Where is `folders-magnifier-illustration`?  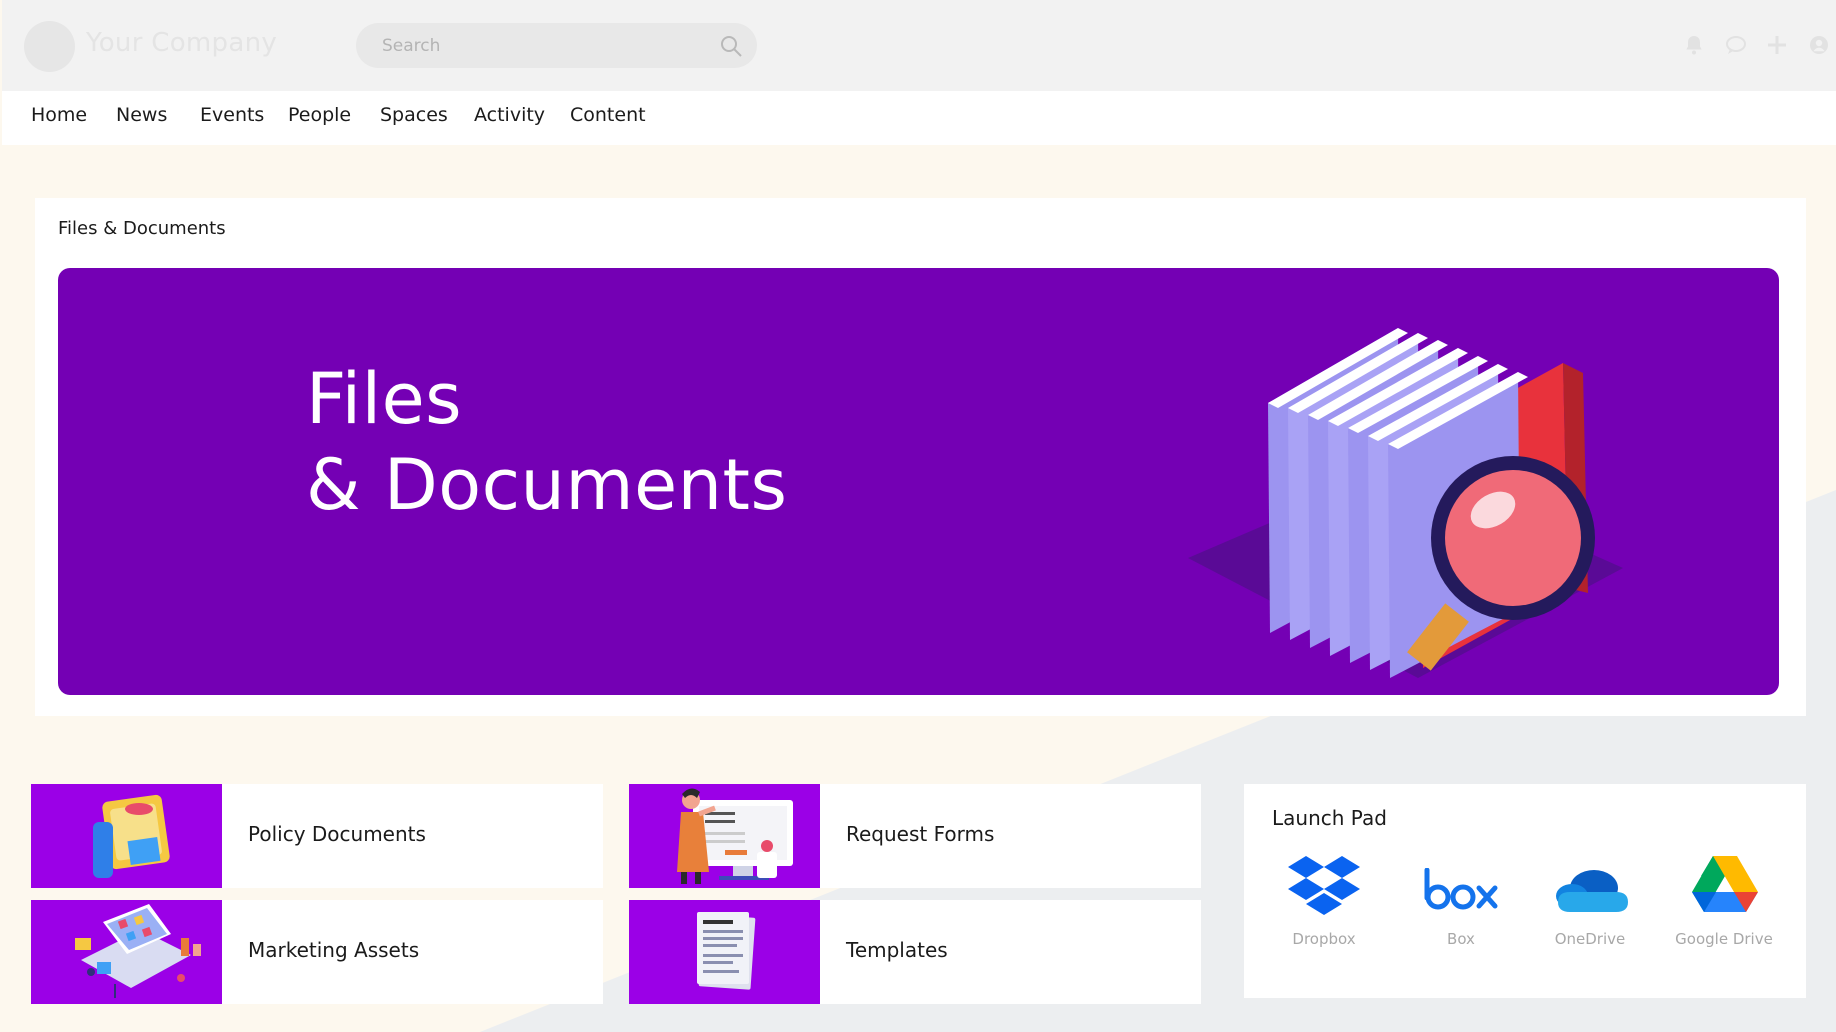
folders-magnifier-illustration is located at coordinates (1405, 503).